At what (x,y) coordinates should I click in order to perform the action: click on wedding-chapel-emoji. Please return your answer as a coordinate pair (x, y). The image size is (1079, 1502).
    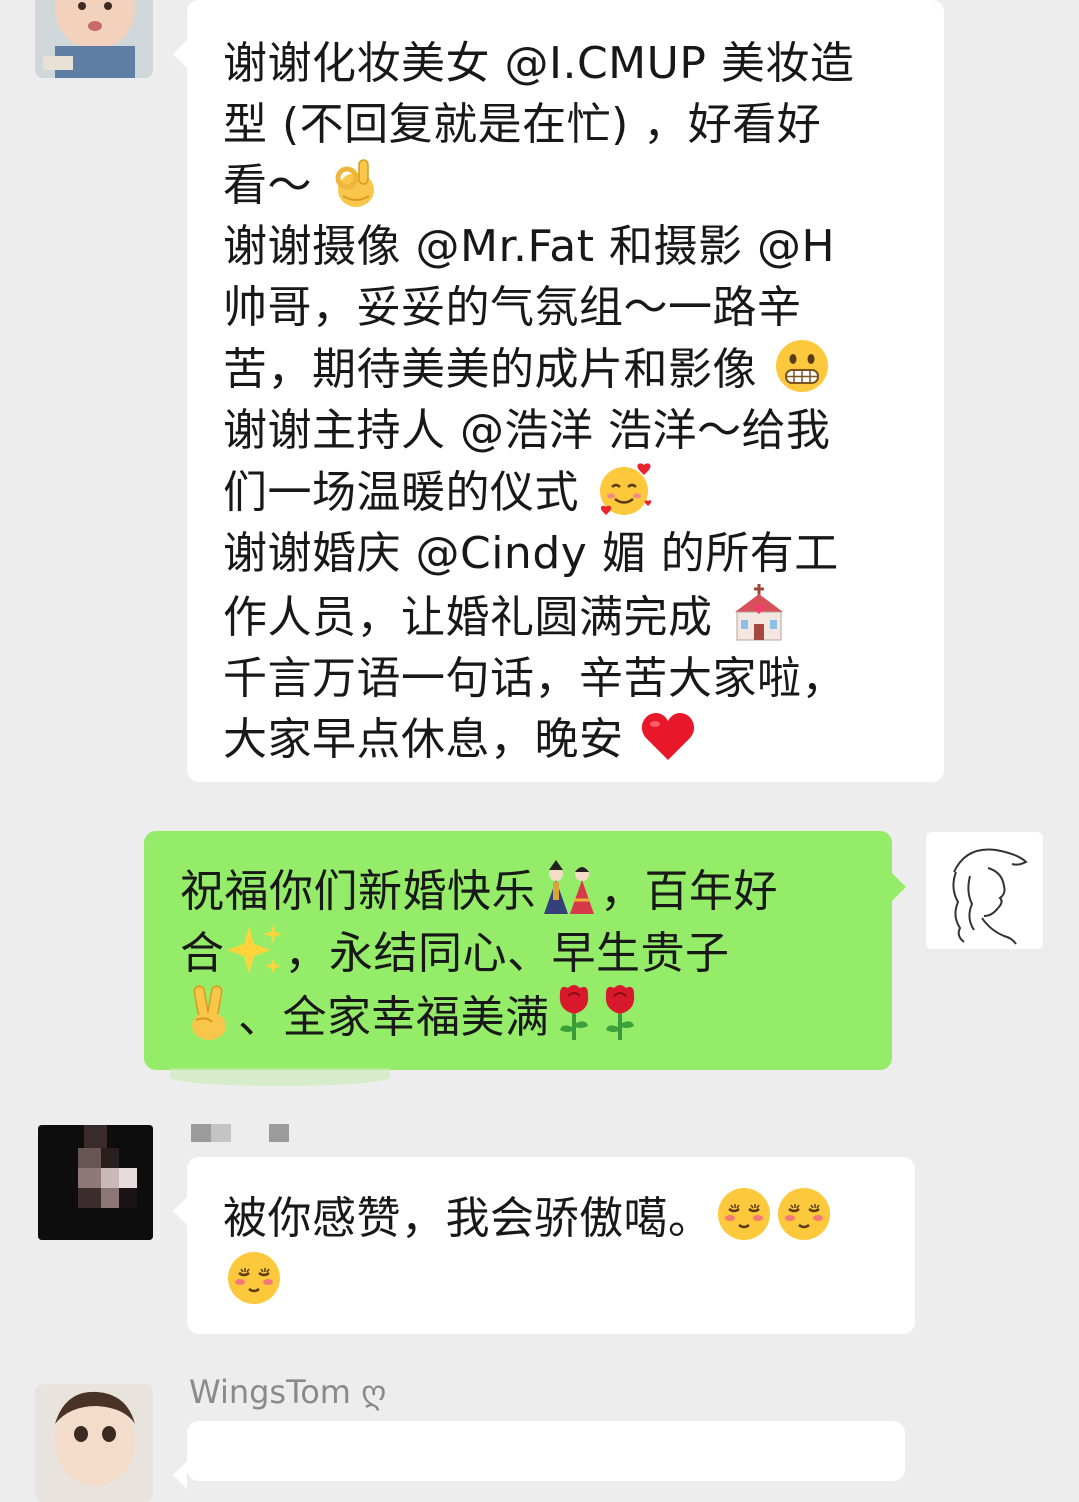
    Looking at the image, I should click on (759, 612).